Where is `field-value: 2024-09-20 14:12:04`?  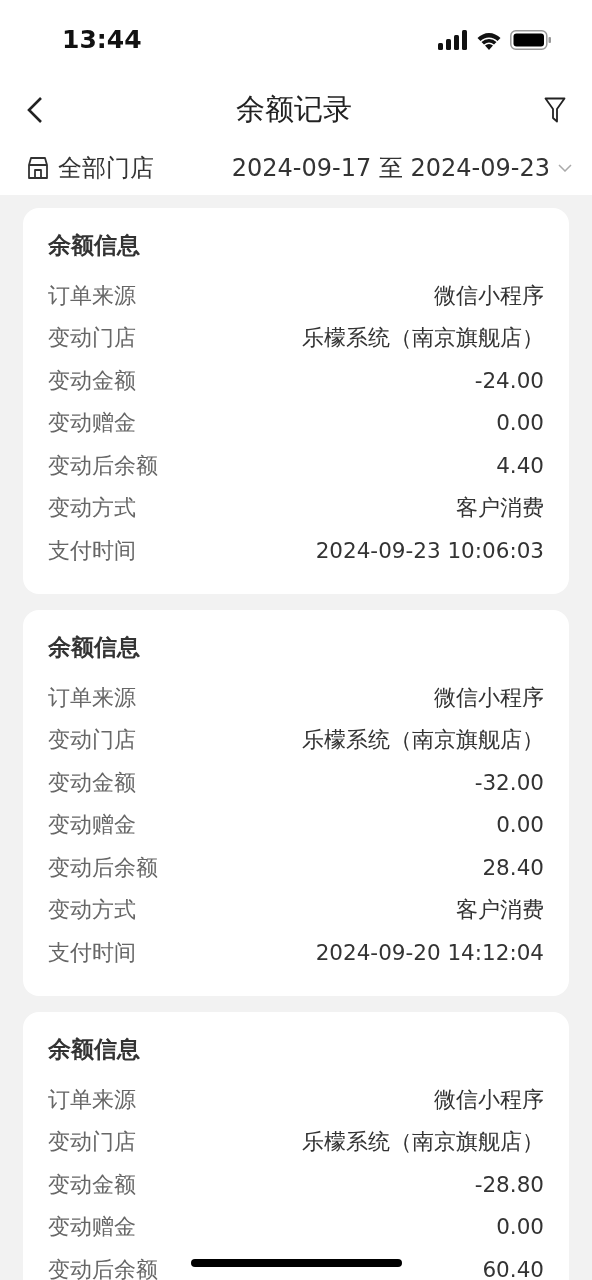
field-value: 2024-09-20 14:12:04 is located at coordinates (429, 952).